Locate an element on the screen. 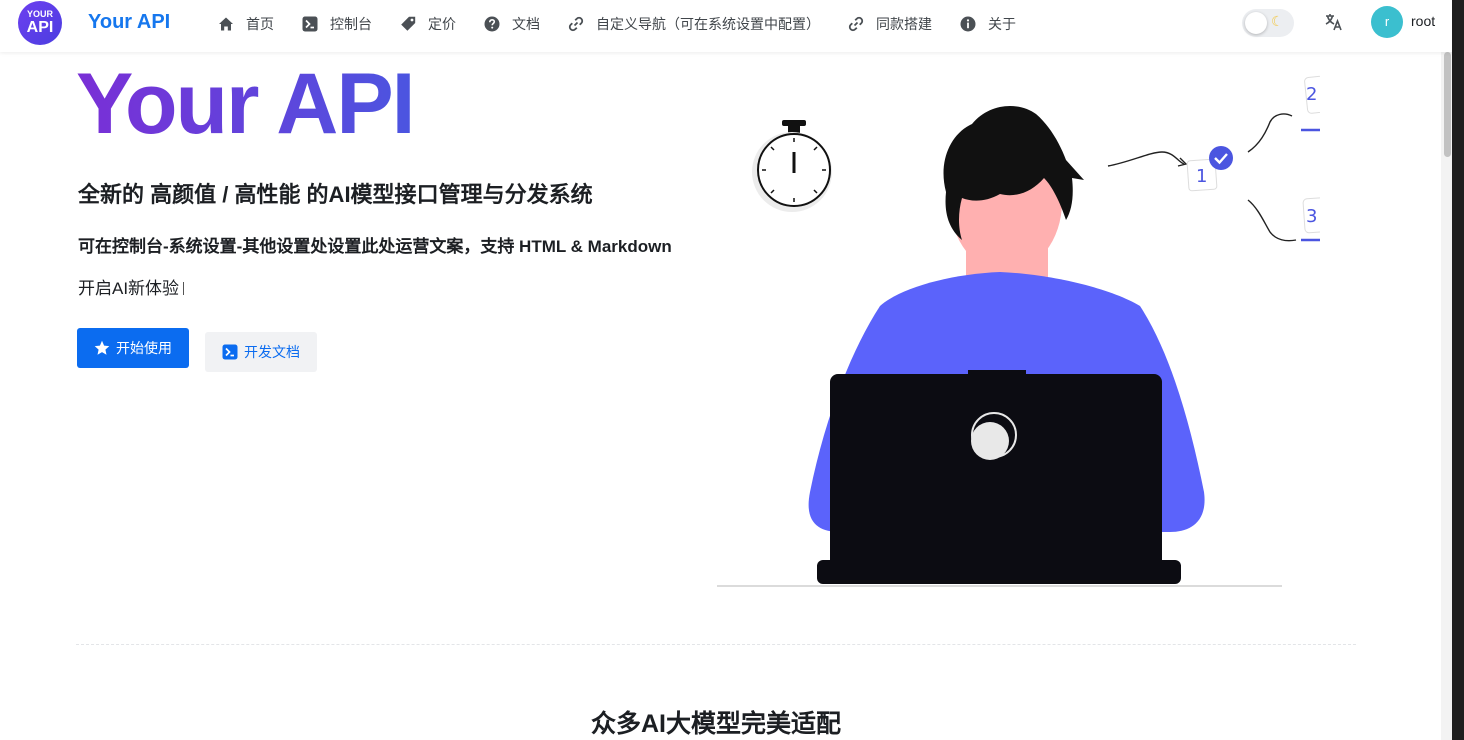  nav-item-about: 关于 is located at coordinates (988, 24).